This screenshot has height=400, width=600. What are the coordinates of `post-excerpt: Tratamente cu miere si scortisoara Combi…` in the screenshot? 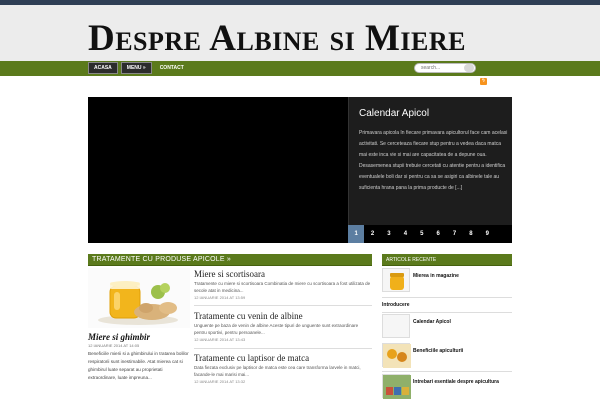 It's located at (282, 287).